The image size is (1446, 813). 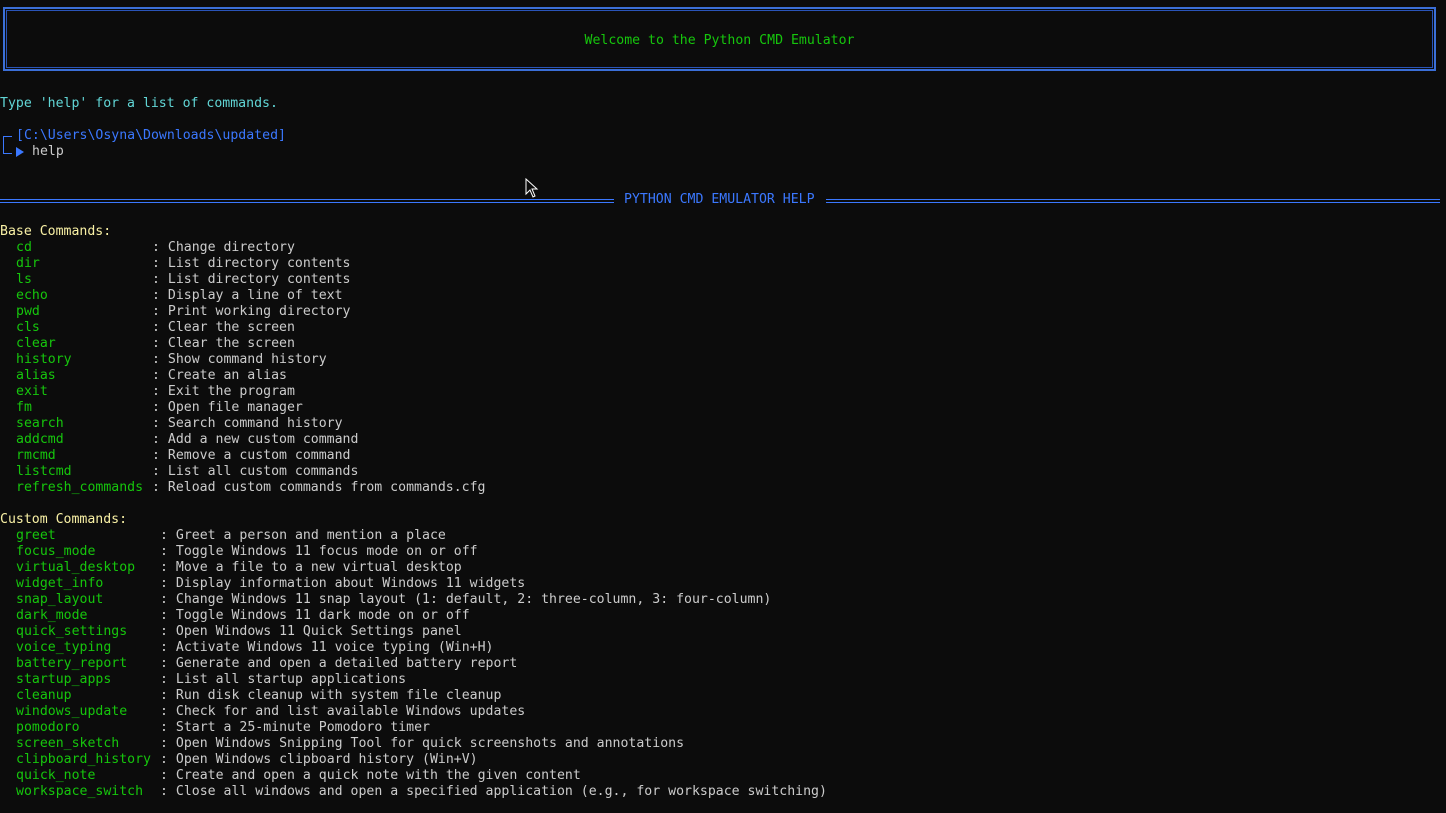 What do you see at coordinates (227, 407) in the screenshot?
I see `base-command-description: : Open file manager` at bounding box center [227, 407].